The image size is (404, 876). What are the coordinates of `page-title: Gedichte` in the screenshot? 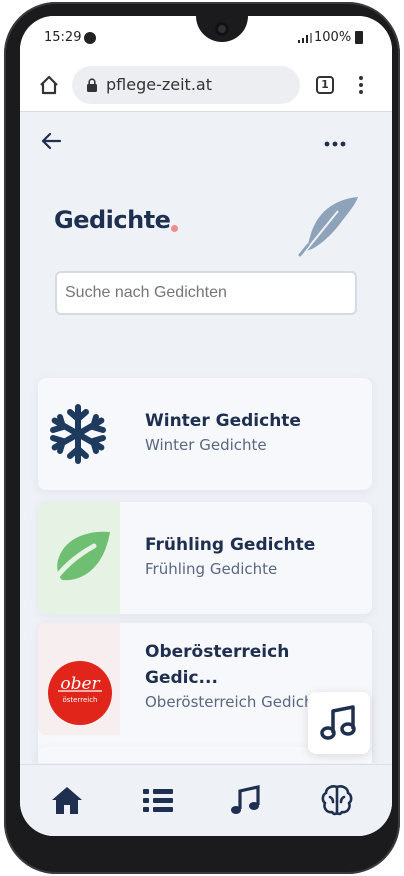 It's located at (112, 220).